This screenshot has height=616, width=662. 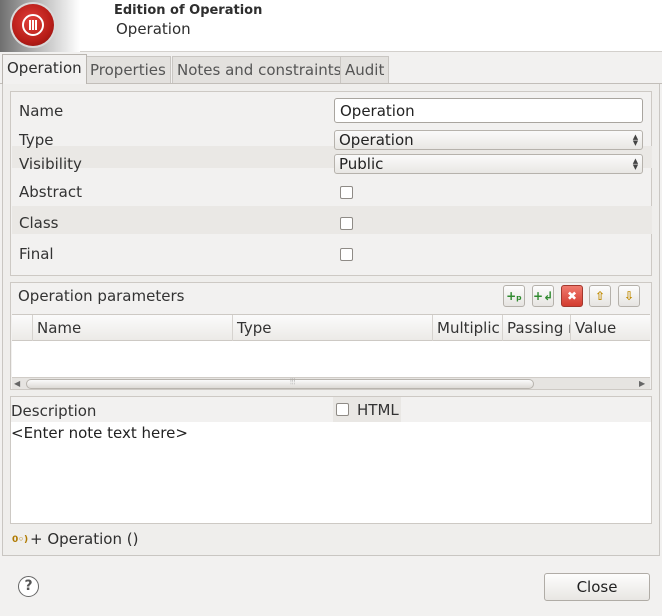 I want to click on html-checkbox, so click(x=342, y=409).